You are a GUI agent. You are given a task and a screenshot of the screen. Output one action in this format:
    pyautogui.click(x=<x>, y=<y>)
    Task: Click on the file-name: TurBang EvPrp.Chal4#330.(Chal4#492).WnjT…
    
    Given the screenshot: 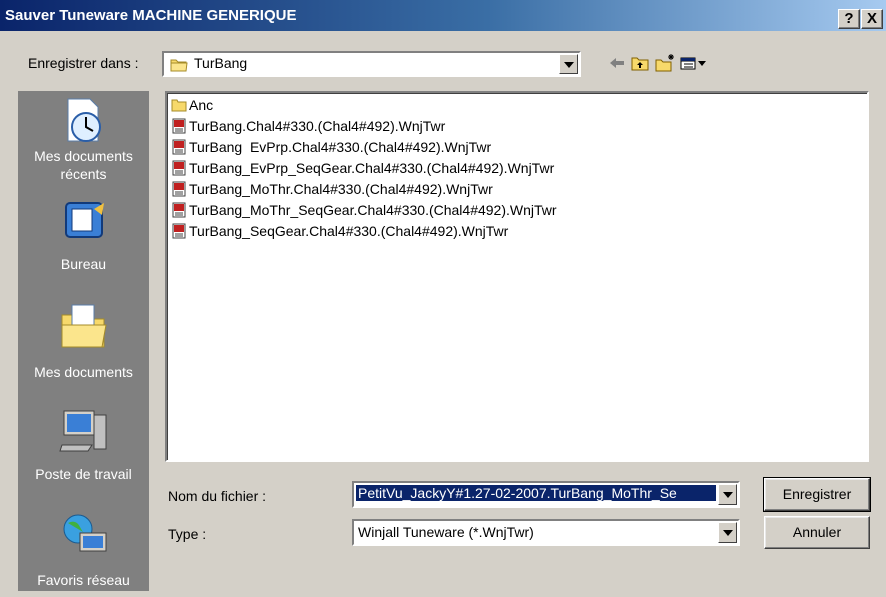 What is the action you would take?
    pyautogui.click(x=340, y=147)
    